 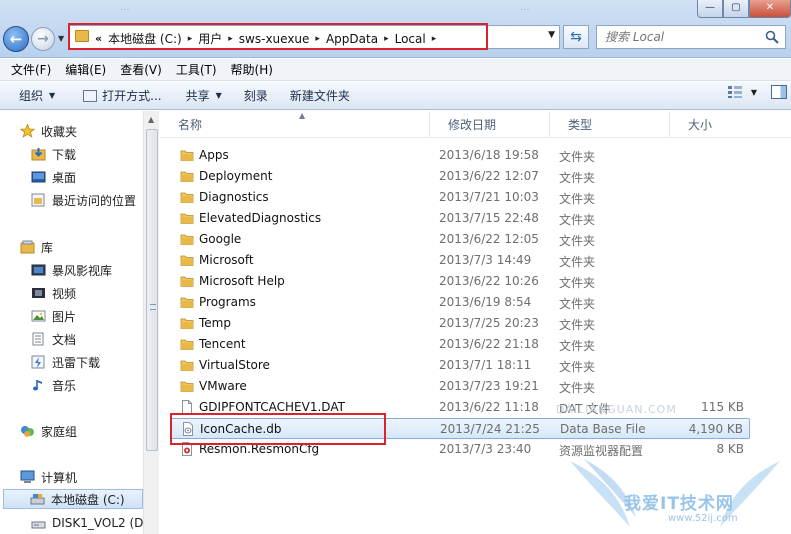 I want to click on new-folder-button: 新建文件夹, so click(x=320, y=96).